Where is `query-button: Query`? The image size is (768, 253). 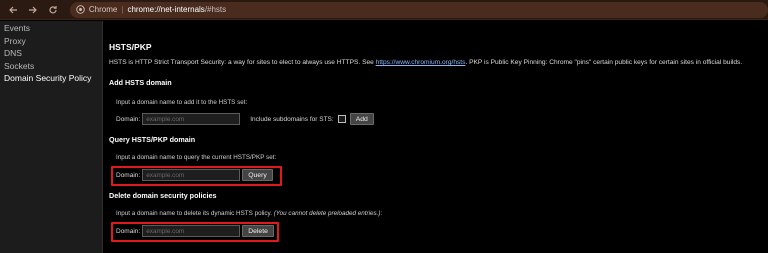
query-button: Query is located at coordinates (257, 175).